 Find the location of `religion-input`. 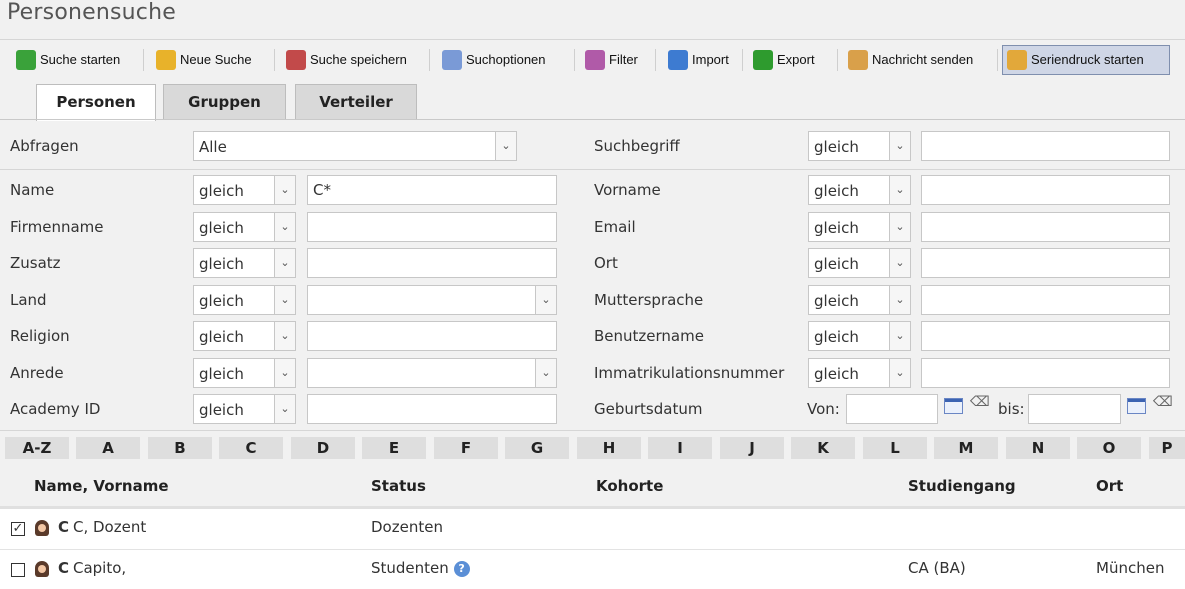

religion-input is located at coordinates (432, 336).